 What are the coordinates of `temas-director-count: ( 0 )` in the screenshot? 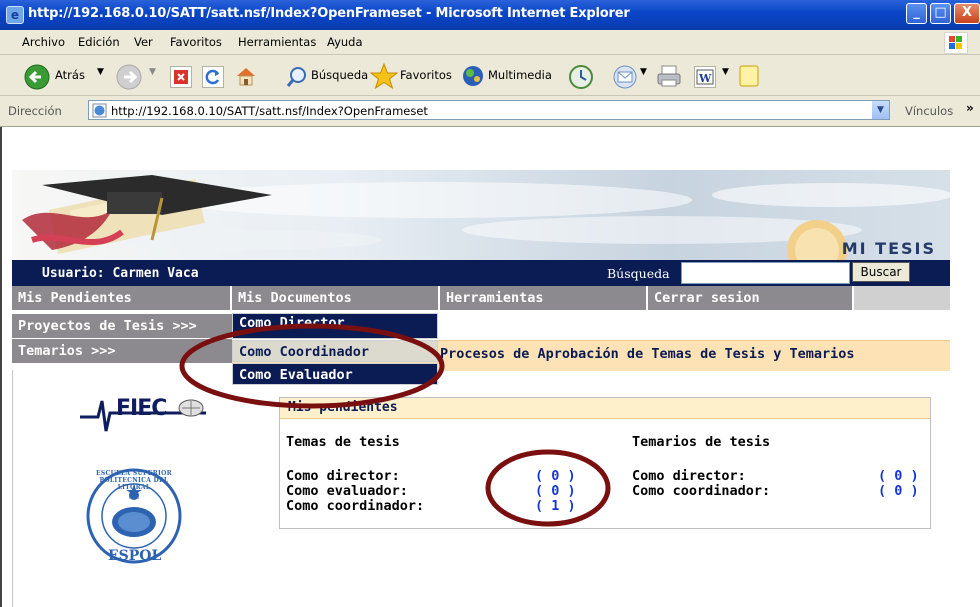 It's located at (555, 476).